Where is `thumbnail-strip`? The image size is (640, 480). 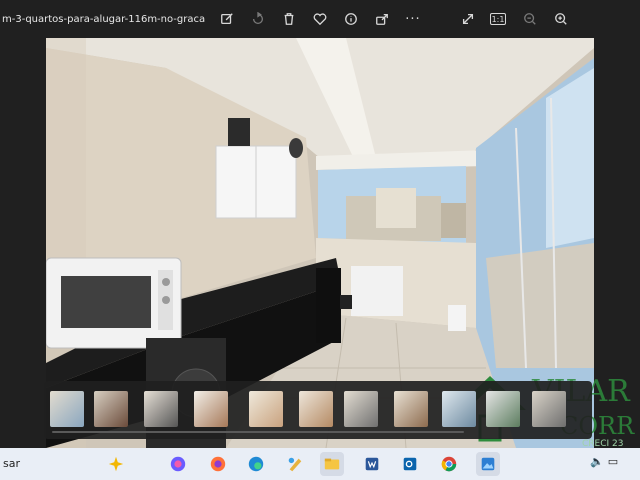 thumbnail-strip is located at coordinates (318, 410).